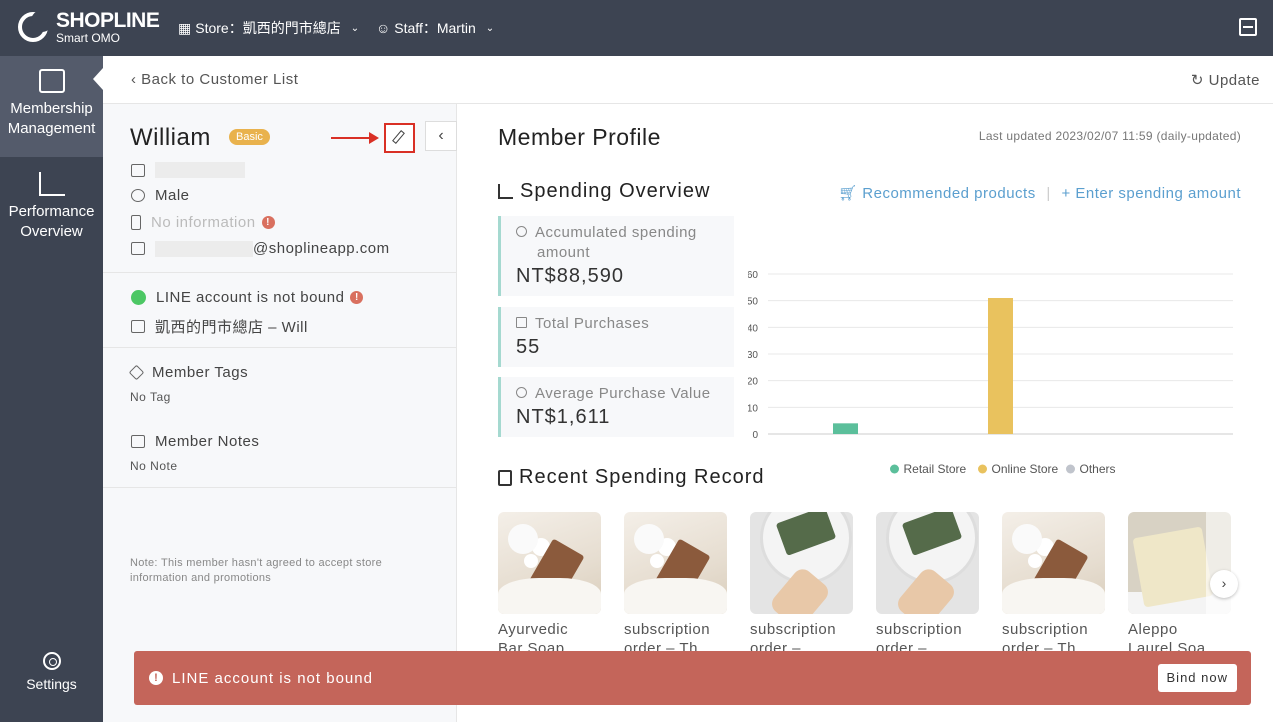  I want to click on annotation-arrow, so click(351, 138).